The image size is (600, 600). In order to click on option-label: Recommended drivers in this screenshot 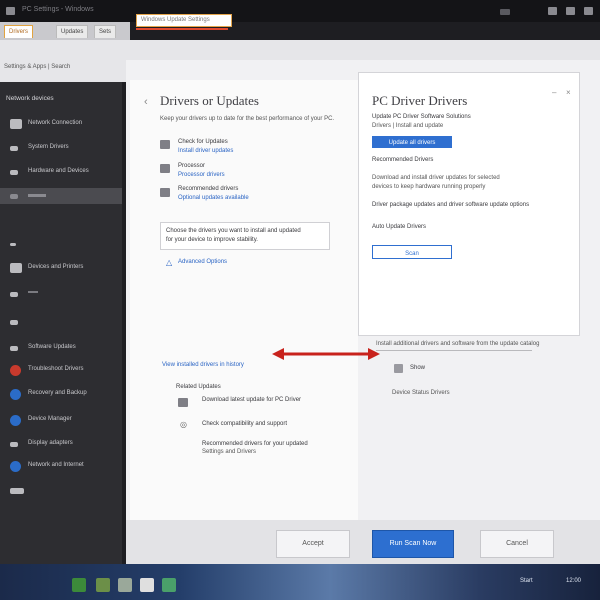, I will do `click(208, 189)`.